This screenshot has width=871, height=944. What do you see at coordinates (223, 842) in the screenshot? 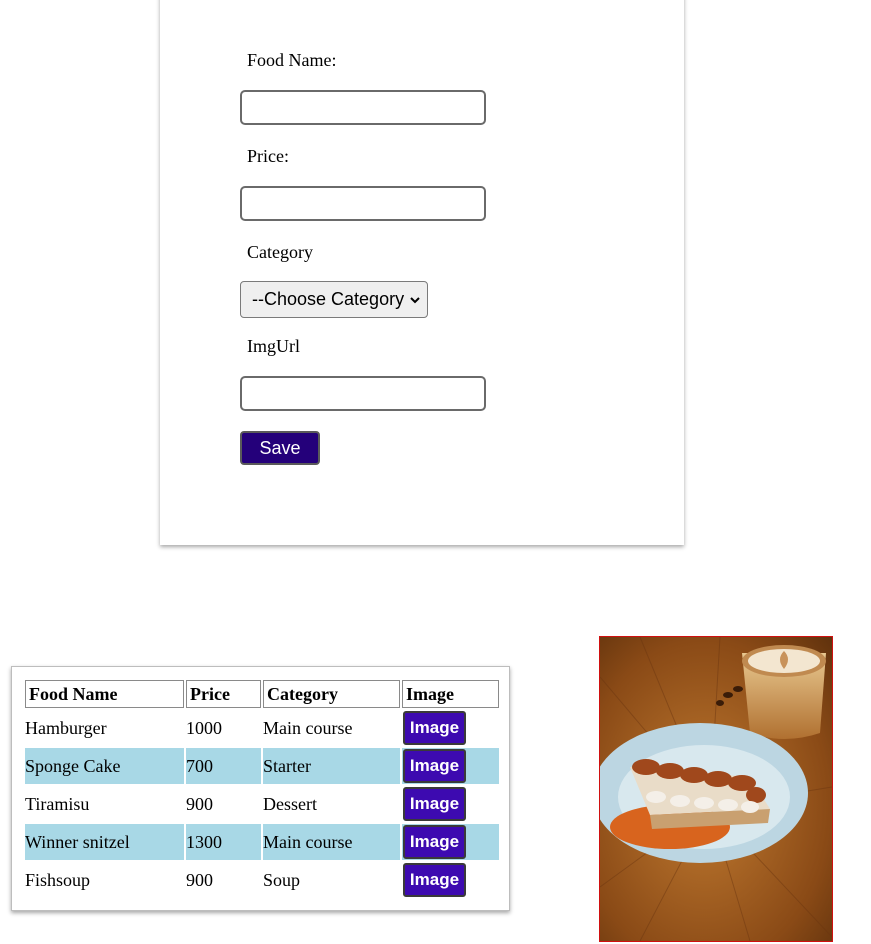
I see `cell-price: 1300` at bounding box center [223, 842].